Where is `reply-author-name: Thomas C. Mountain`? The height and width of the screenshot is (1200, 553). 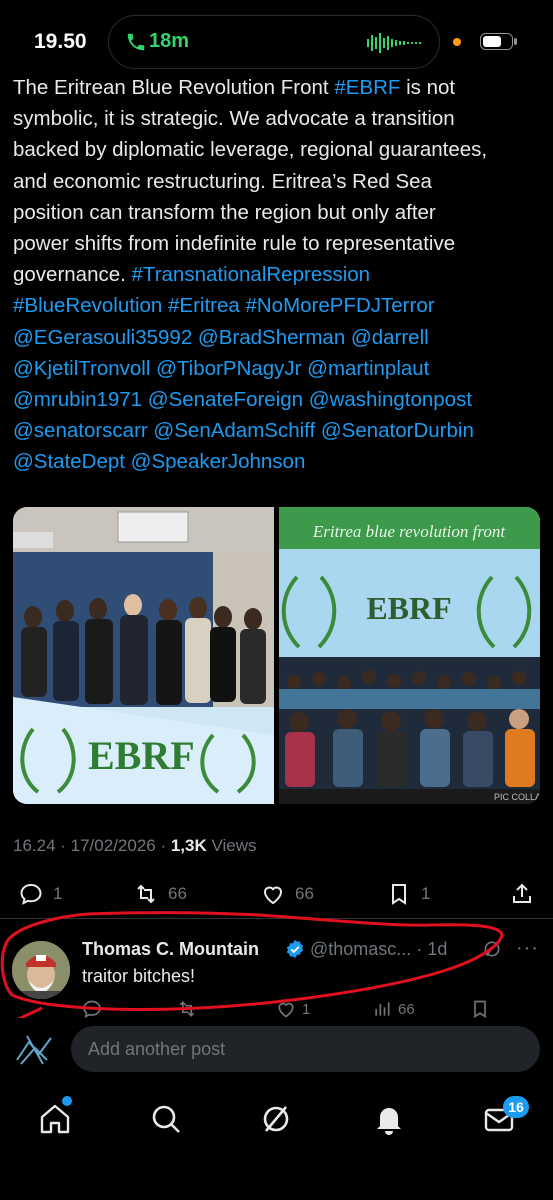 reply-author-name: Thomas C. Mountain is located at coordinates (170, 949).